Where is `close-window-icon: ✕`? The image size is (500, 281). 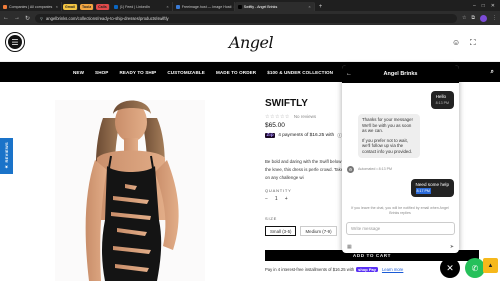 close-window-icon: ✕ is located at coordinates (493, 6).